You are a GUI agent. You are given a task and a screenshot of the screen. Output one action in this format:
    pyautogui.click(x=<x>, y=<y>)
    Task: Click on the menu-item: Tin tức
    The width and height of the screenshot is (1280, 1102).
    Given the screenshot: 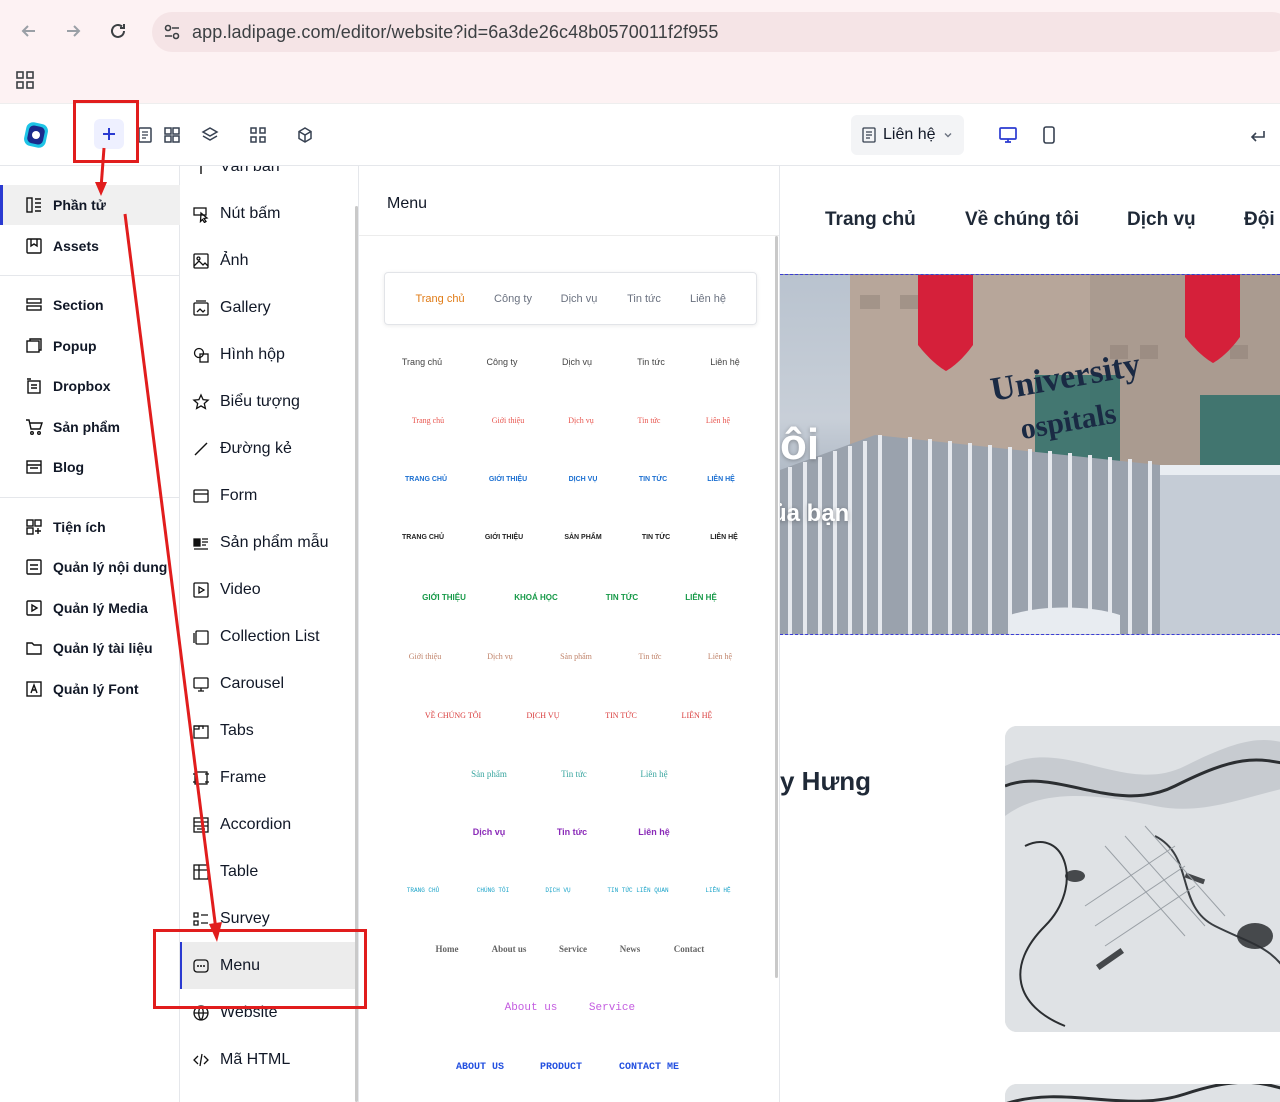 What is the action you would take?
    pyautogui.click(x=650, y=656)
    